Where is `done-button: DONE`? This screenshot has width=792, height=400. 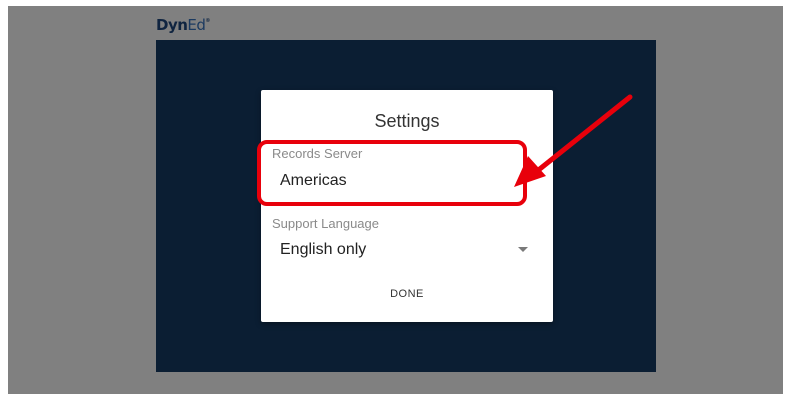
done-button: DONE is located at coordinates (407, 297).